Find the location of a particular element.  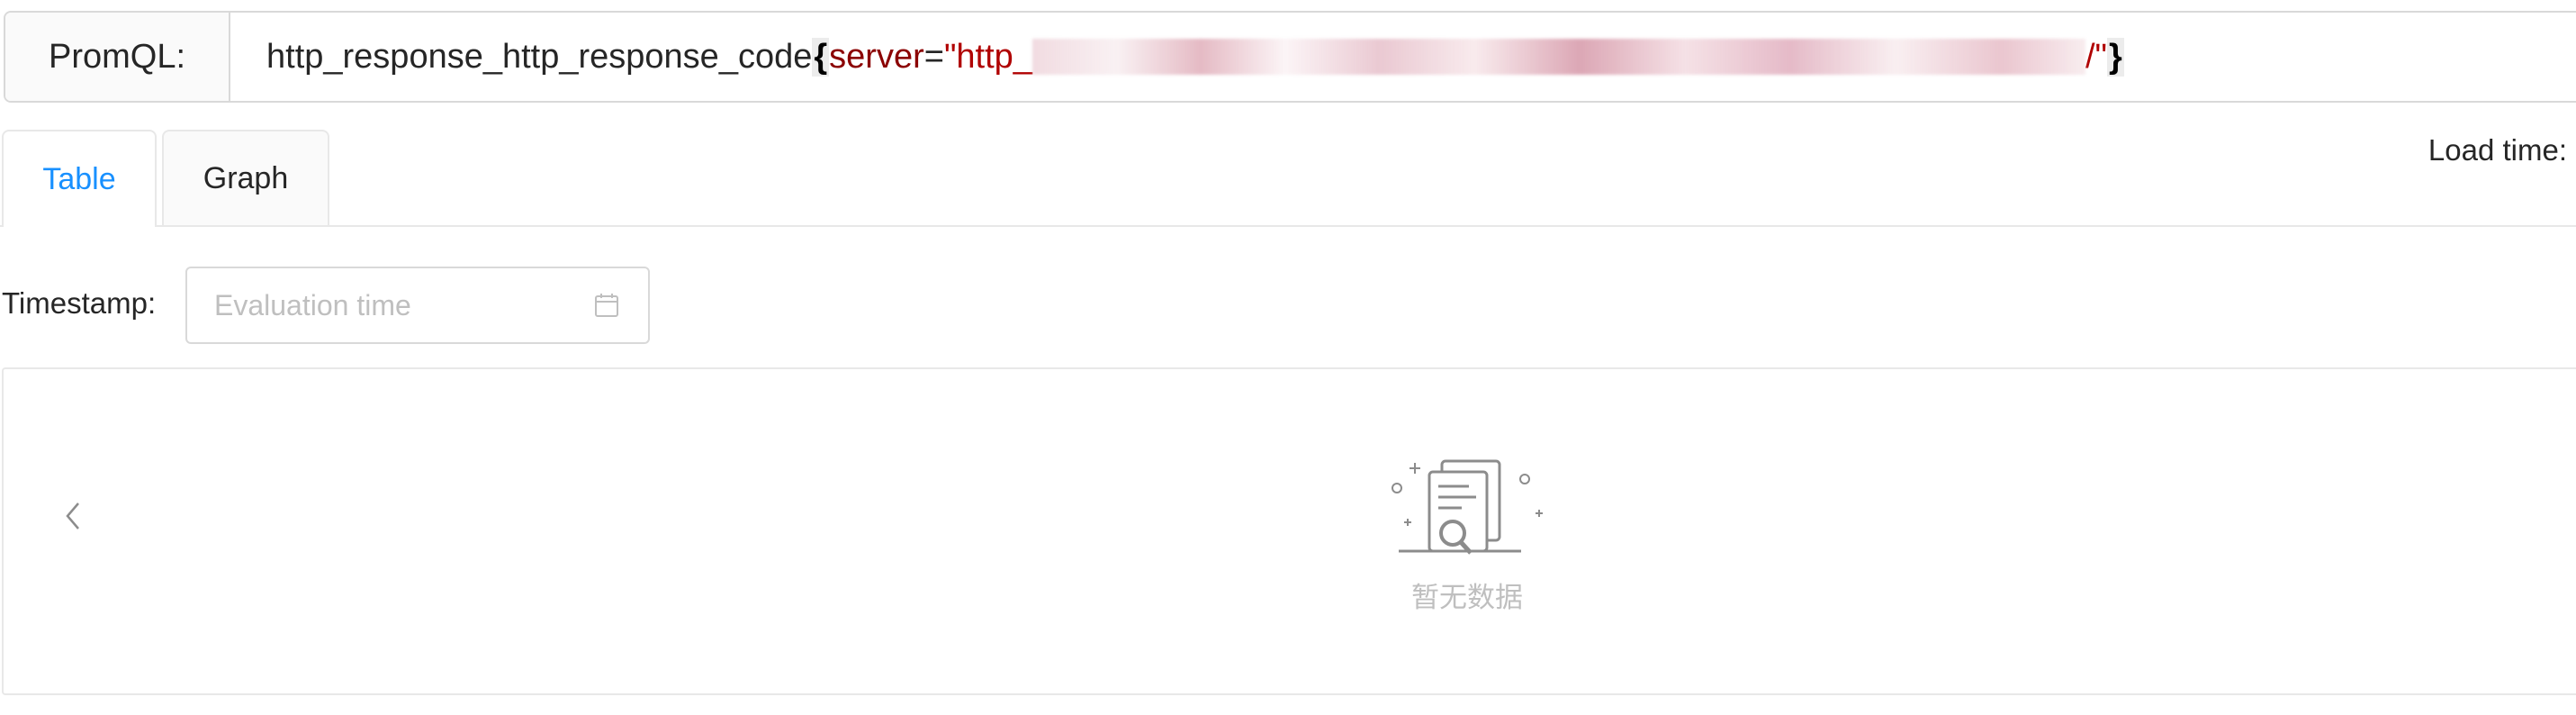

query-value-end: /" is located at coordinates (2096, 56).